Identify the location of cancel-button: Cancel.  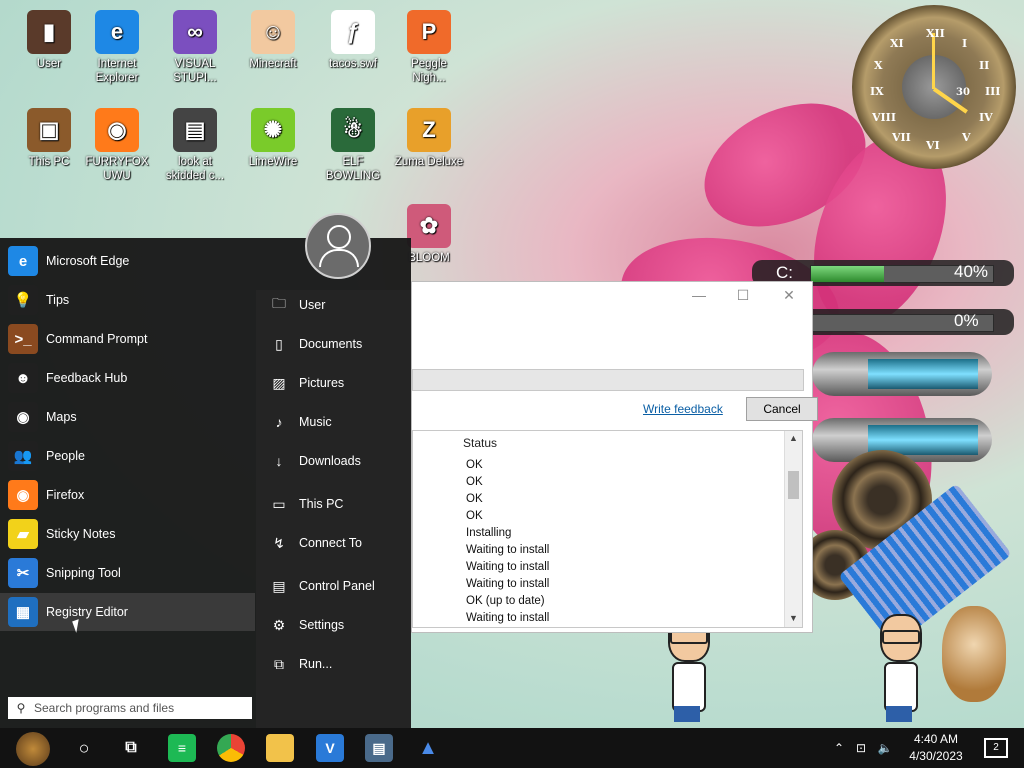
(782, 409).